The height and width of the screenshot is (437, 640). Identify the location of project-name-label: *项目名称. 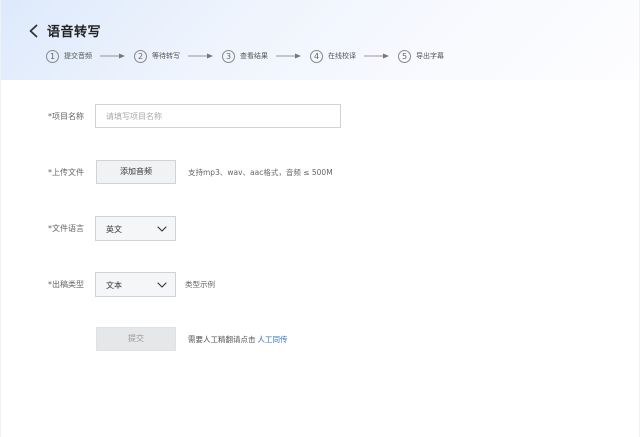
(66, 116).